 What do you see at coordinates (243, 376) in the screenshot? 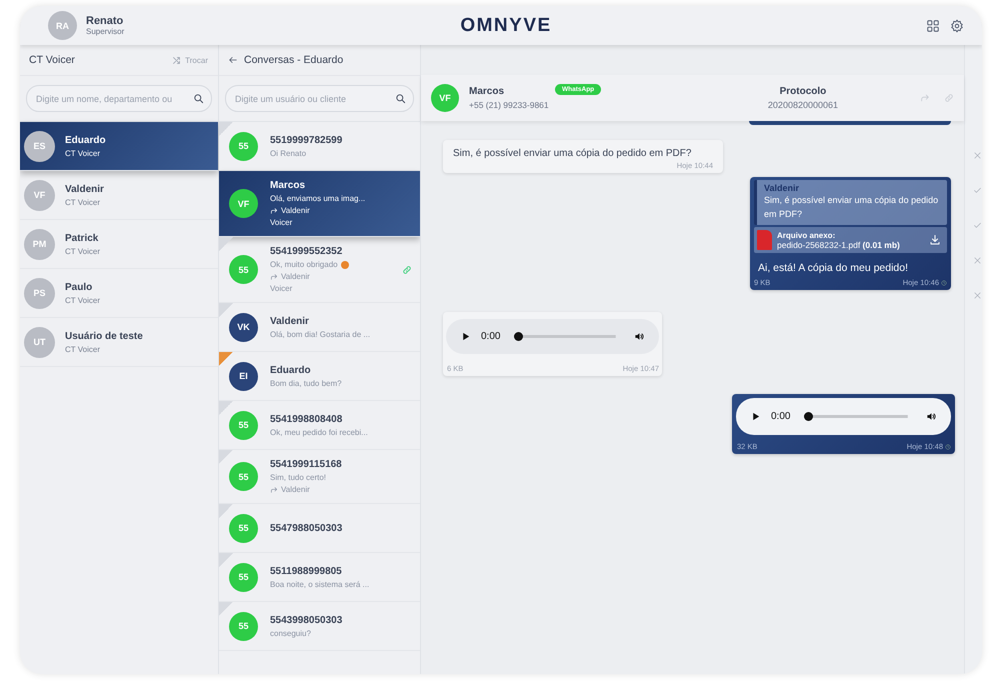
I see `avatar: EI` at bounding box center [243, 376].